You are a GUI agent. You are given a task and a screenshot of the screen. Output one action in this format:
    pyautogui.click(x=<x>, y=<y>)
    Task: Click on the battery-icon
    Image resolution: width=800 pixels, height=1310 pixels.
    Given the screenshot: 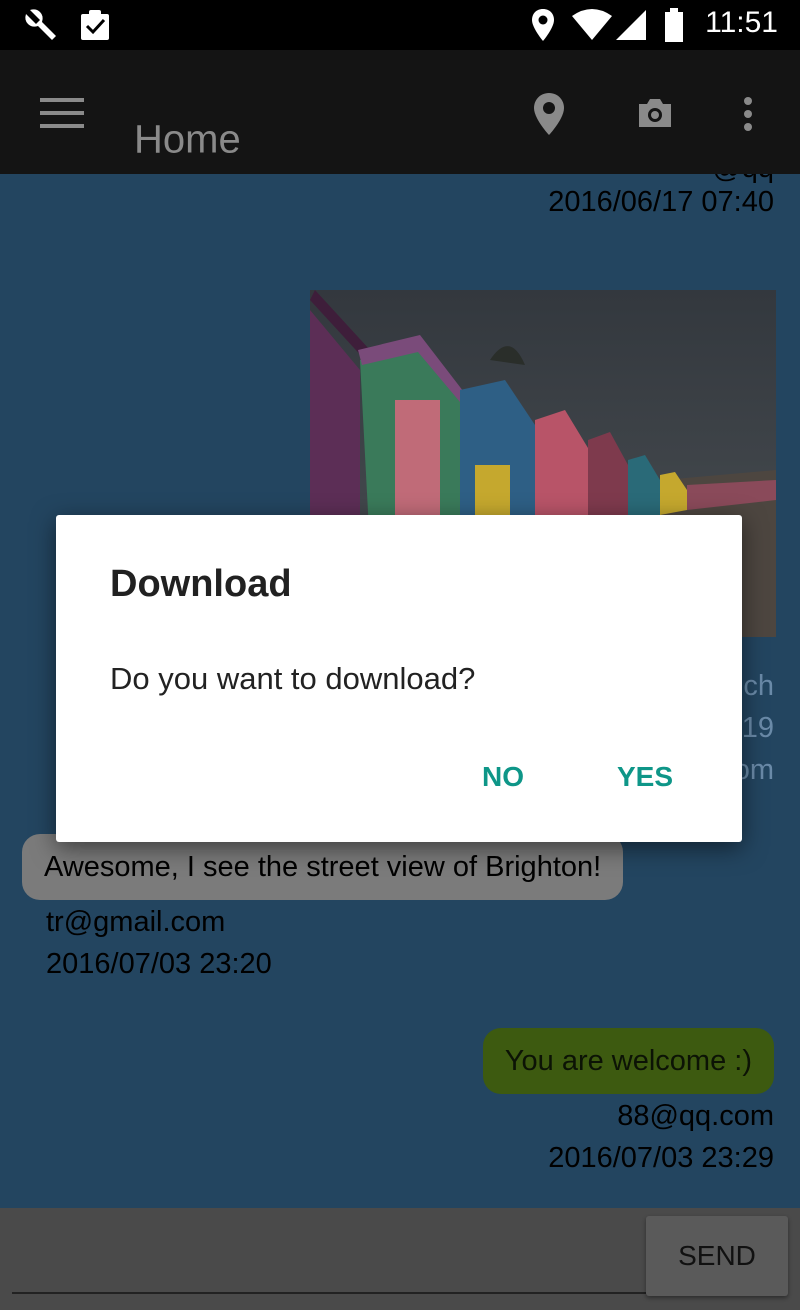 What is the action you would take?
    pyautogui.click(x=674, y=27)
    